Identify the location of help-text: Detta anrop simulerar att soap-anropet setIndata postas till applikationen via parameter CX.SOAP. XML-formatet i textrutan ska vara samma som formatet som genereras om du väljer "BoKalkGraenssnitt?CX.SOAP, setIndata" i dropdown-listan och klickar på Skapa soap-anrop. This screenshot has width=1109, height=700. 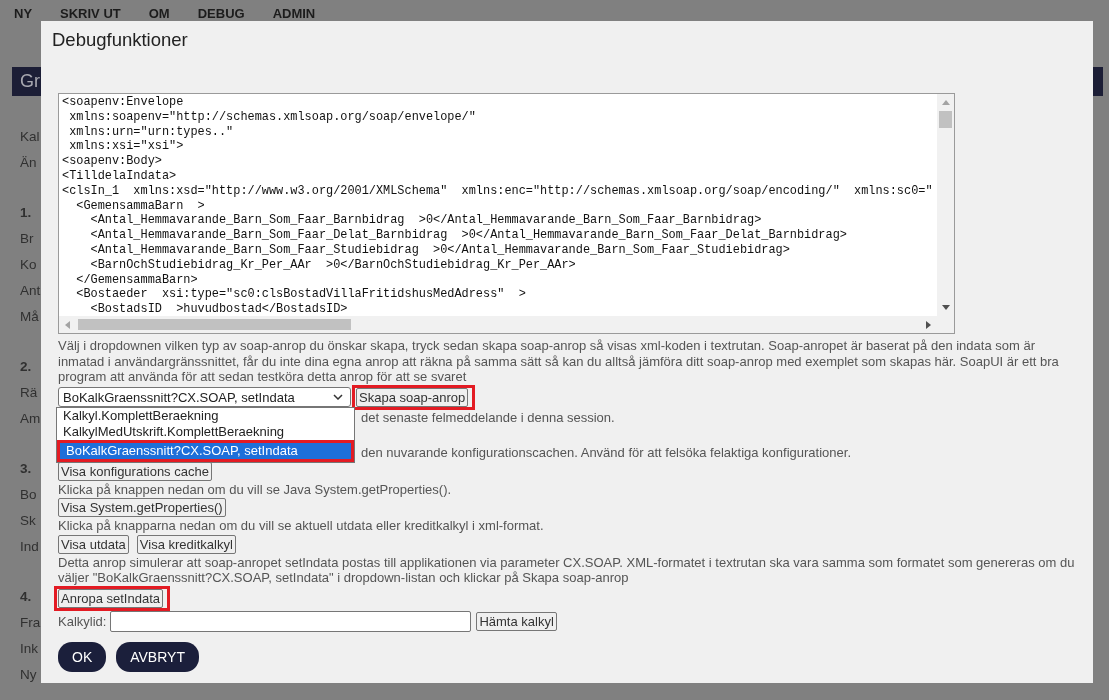
(567, 570).